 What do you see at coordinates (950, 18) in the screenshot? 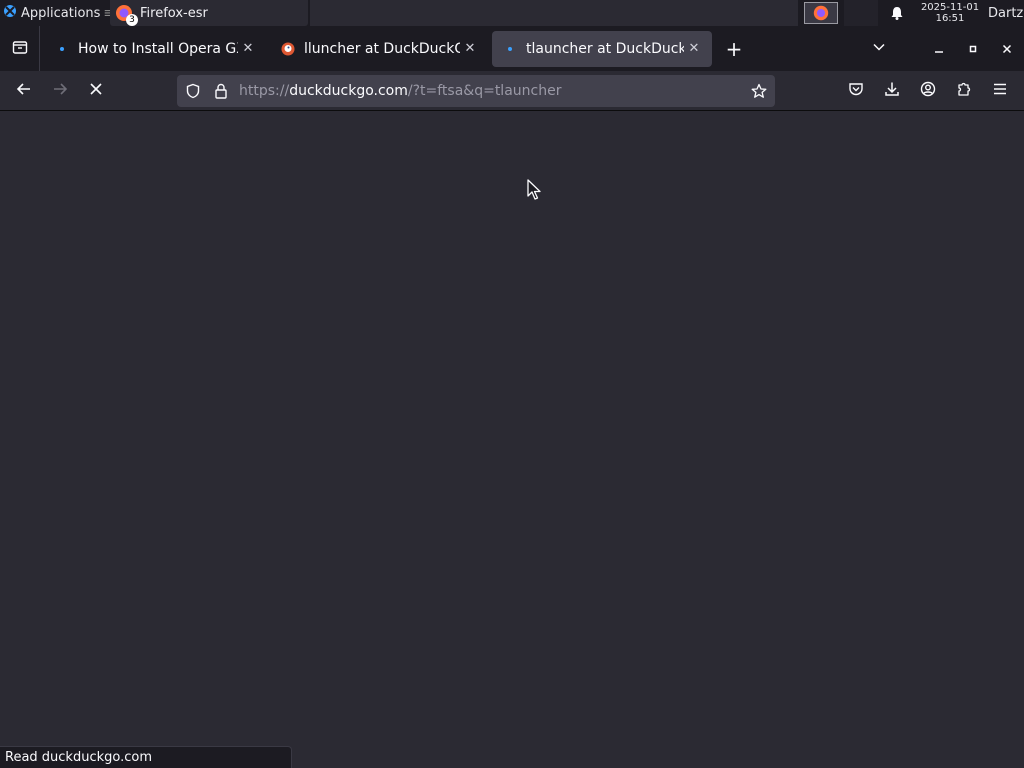
I see `clock-time: 16:51` at bounding box center [950, 18].